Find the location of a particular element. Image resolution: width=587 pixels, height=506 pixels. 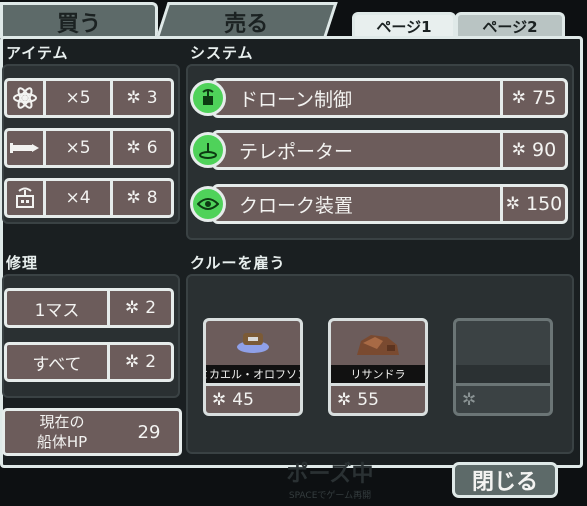

system-name: ドローン制御 is located at coordinates (296, 99).